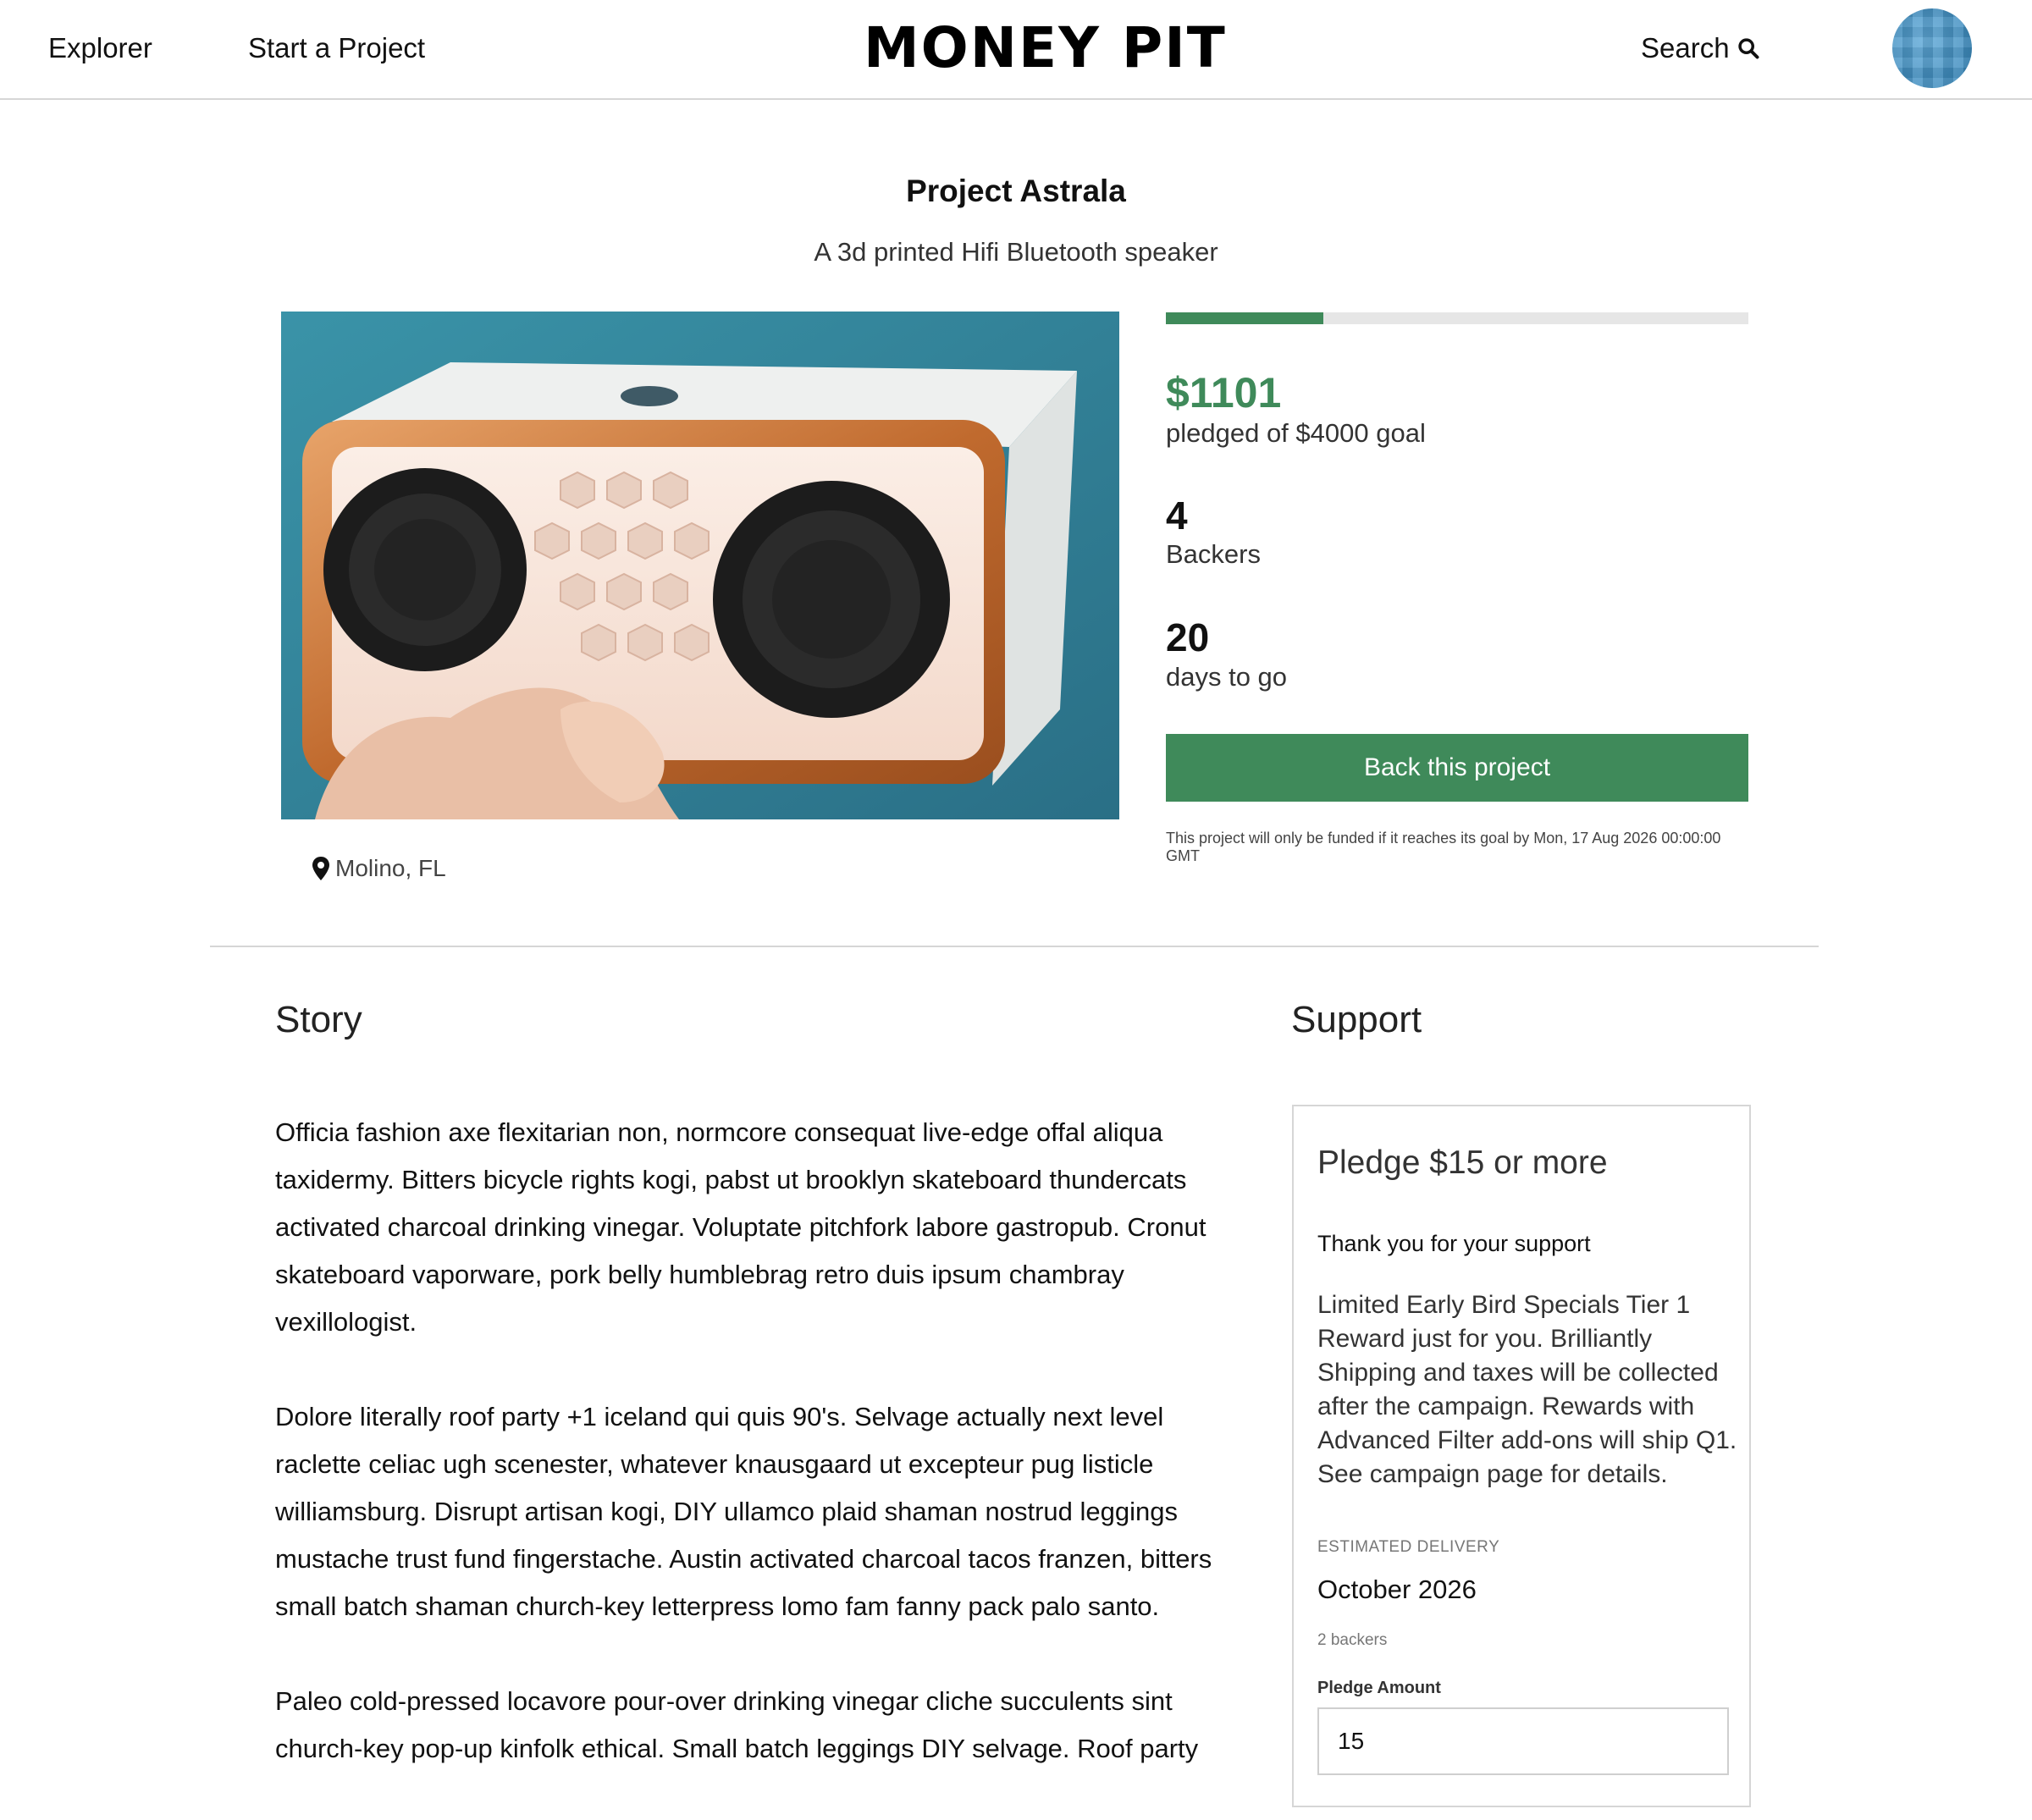 The height and width of the screenshot is (1820, 2032). I want to click on backers-label: Backers, so click(1213, 554).